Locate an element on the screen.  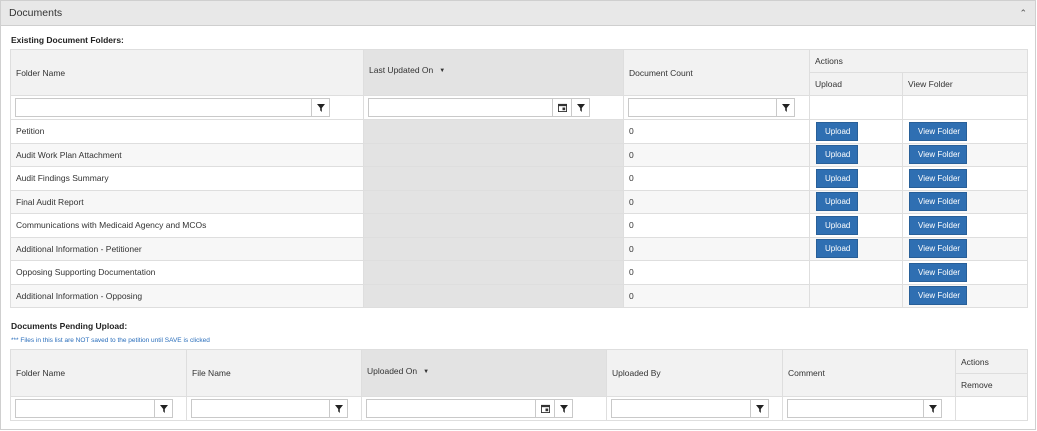
comment-filter-input is located at coordinates (855, 408).